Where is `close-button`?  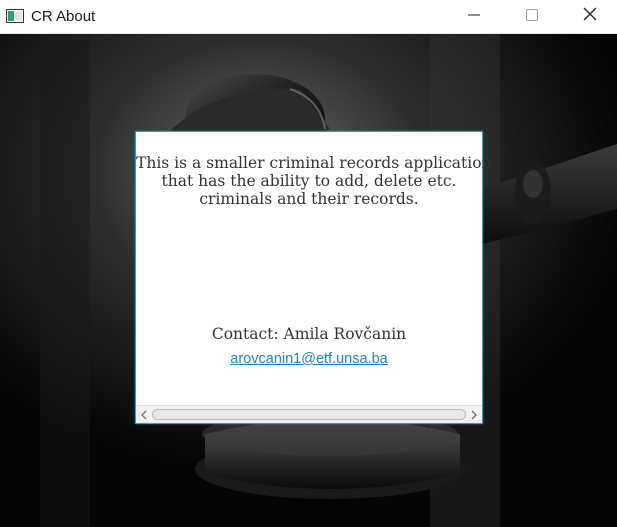 close-button is located at coordinates (589, 16).